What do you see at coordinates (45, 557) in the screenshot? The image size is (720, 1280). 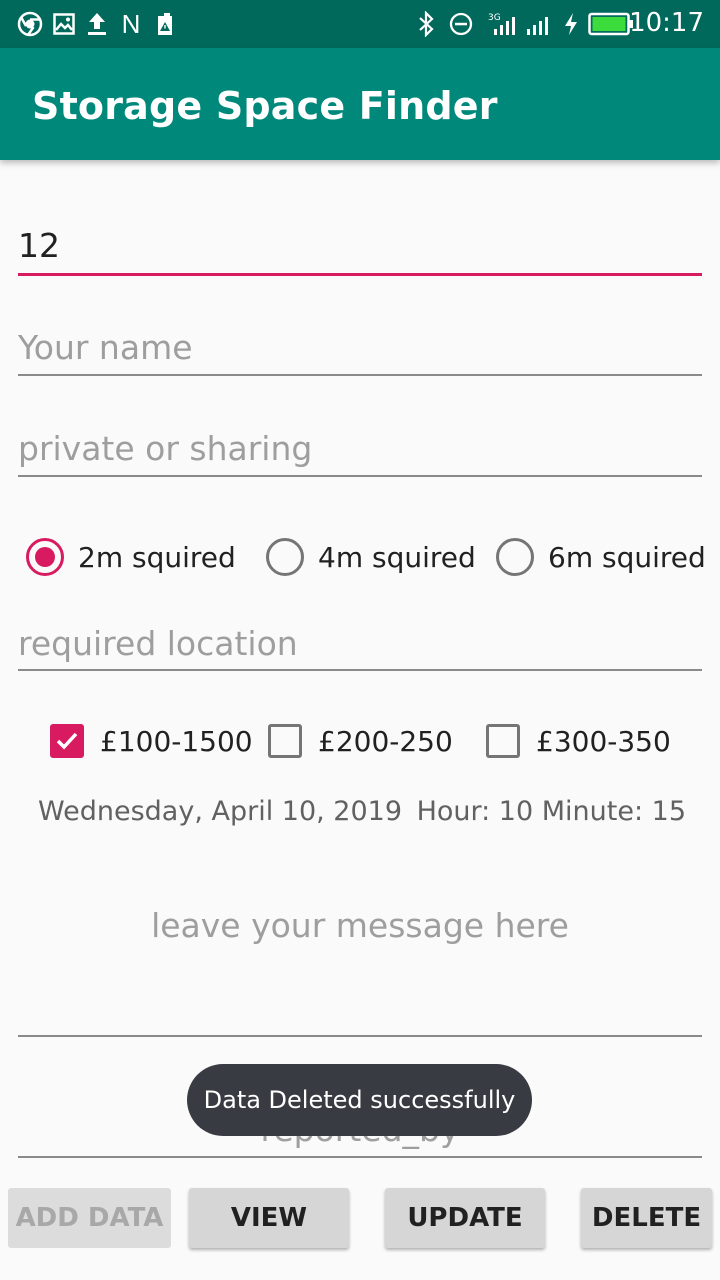 I see `radio-2m-circle` at bounding box center [45, 557].